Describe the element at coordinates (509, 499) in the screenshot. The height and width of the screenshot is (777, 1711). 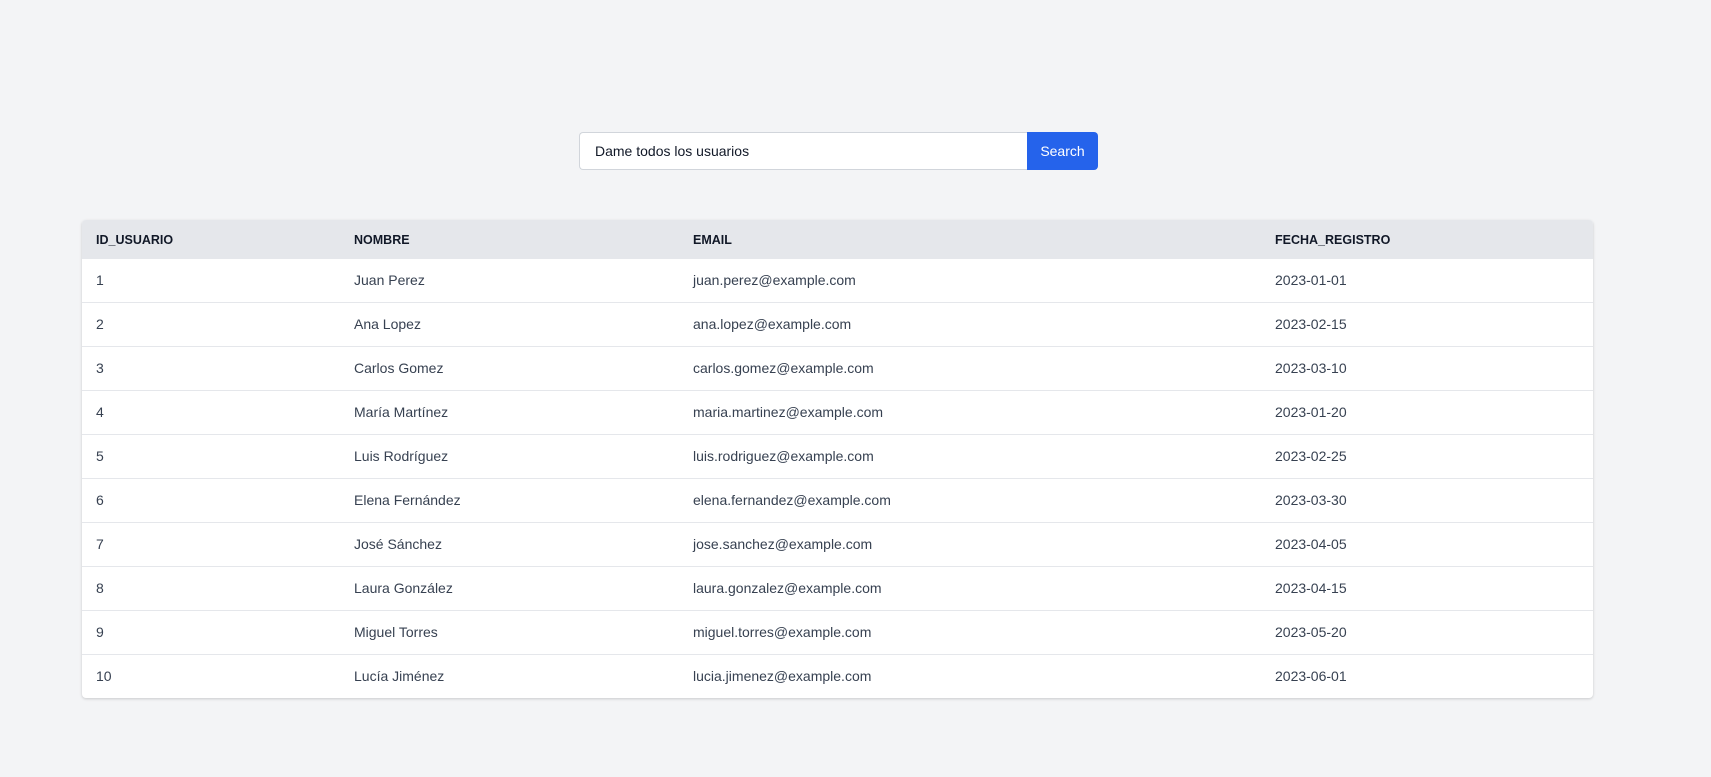
I see `cell-nombre: Elena Fernández` at that location.